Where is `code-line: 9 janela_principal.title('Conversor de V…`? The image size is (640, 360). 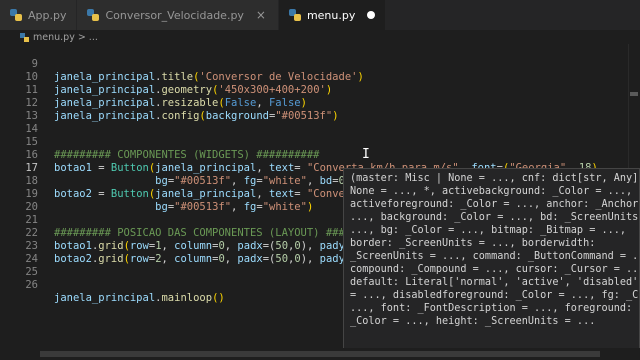
code-line: 9 janela_principal.title('Conversor de V… is located at coordinates (320, 64).